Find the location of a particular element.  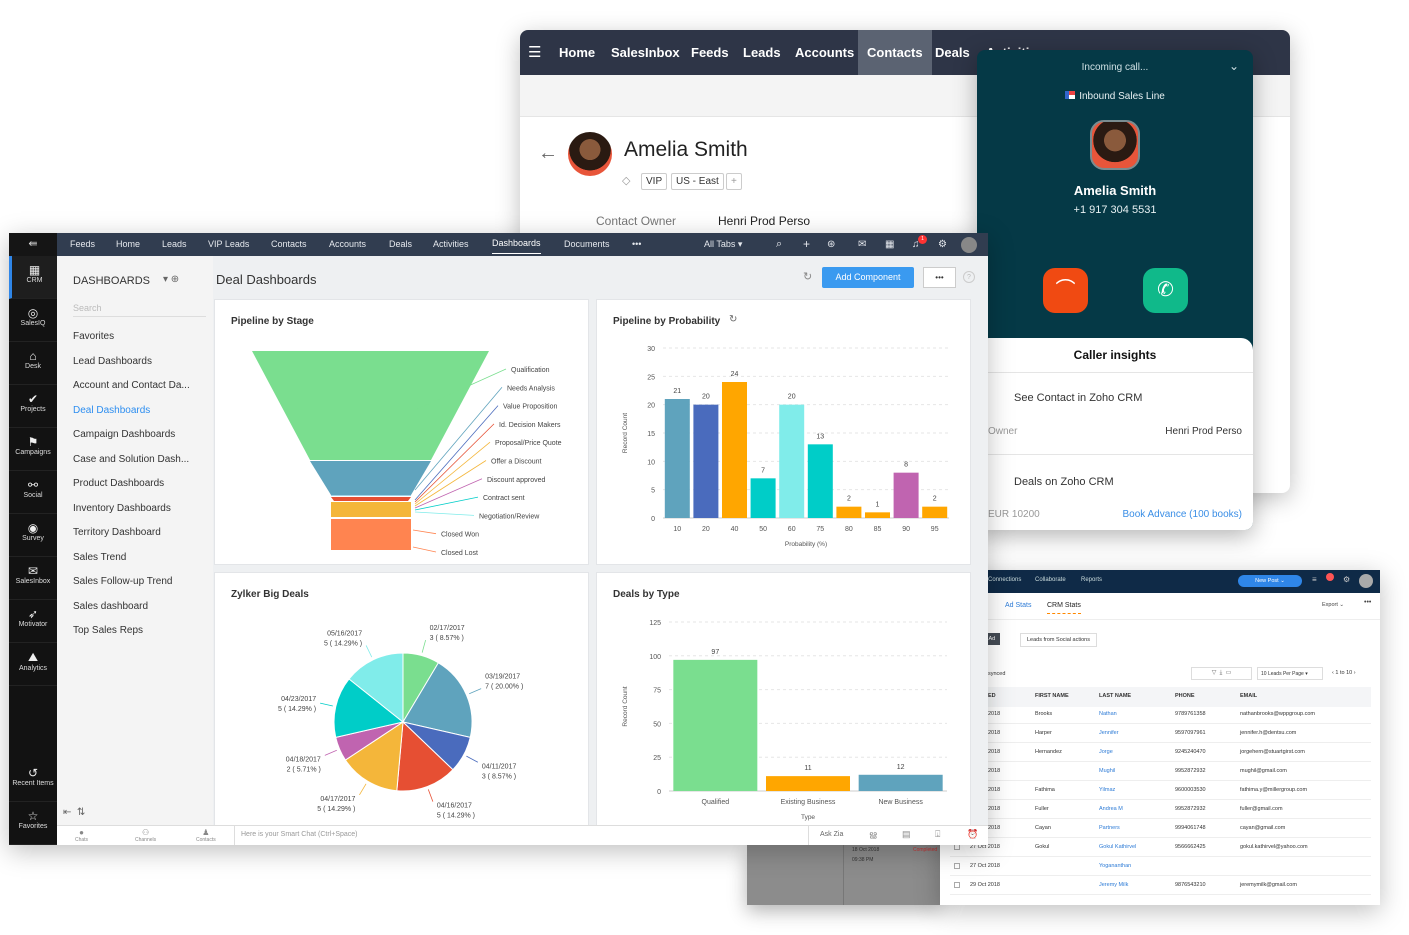

cell-last-name: Partners is located at coordinates (1109, 828).